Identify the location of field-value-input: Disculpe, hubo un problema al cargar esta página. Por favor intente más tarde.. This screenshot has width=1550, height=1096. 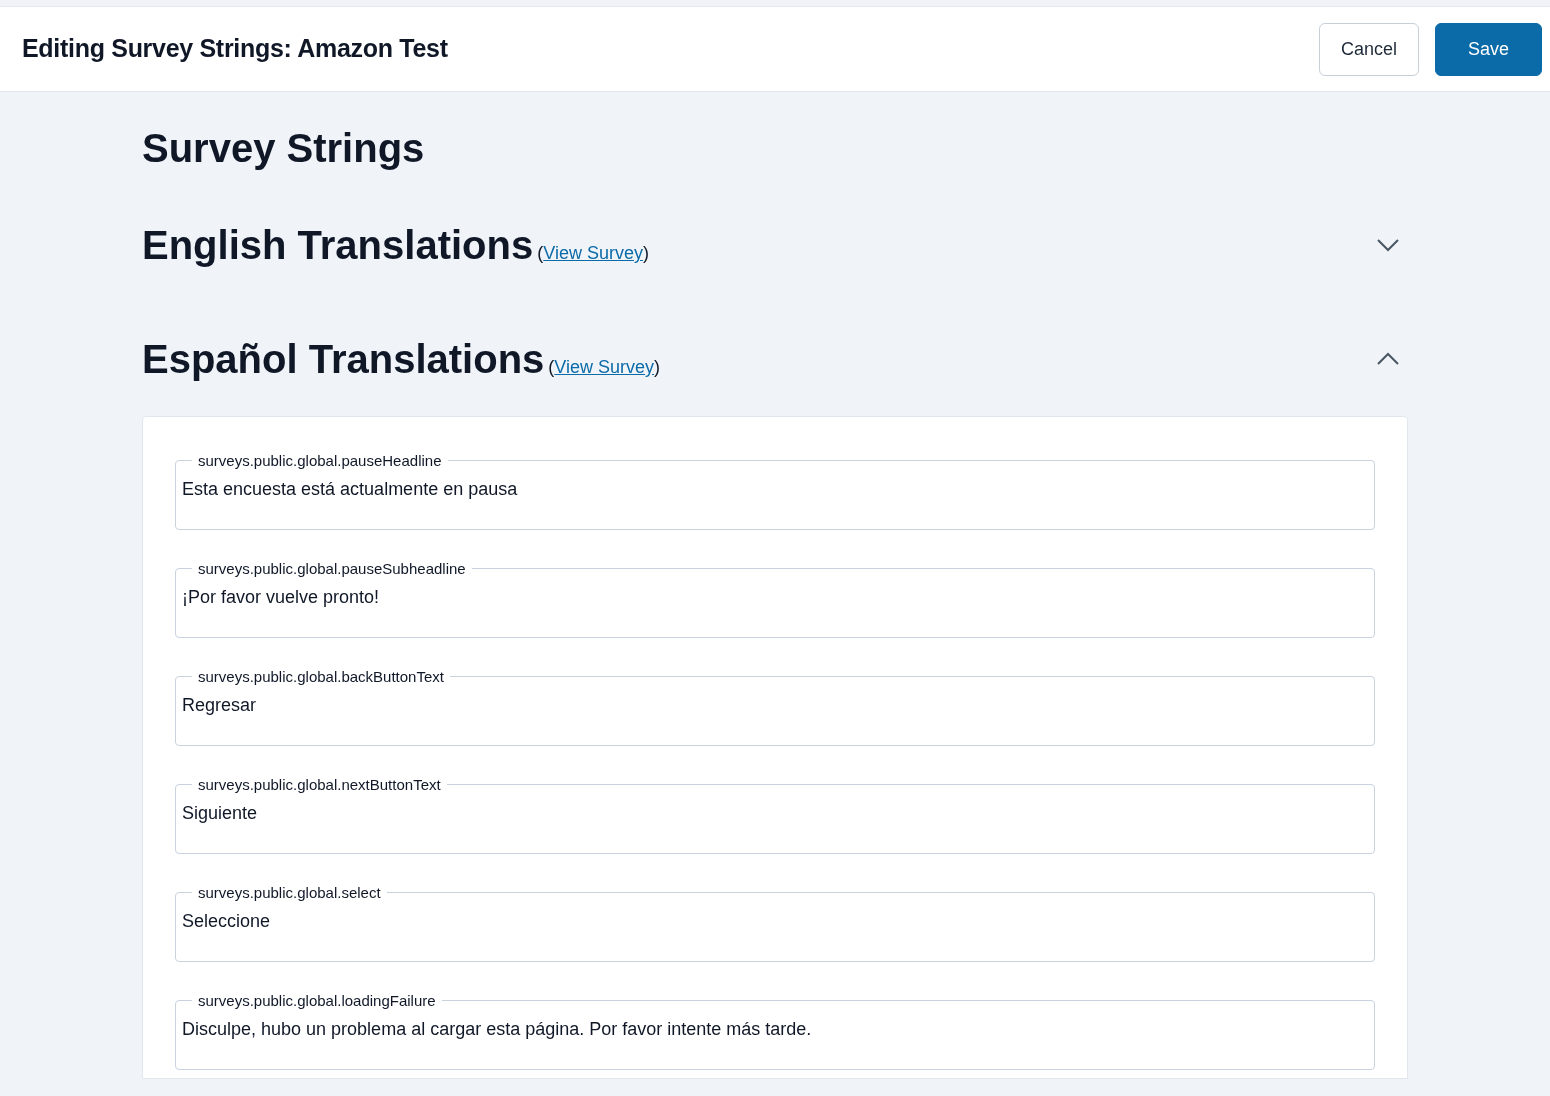
(775, 1025).